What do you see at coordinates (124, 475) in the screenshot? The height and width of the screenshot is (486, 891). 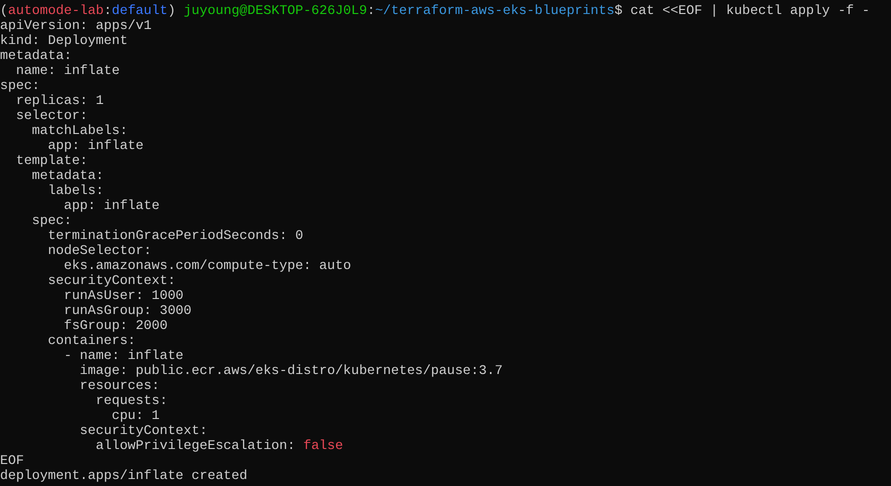 I see `output-line: deployment.apps/inflate created` at bounding box center [124, 475].